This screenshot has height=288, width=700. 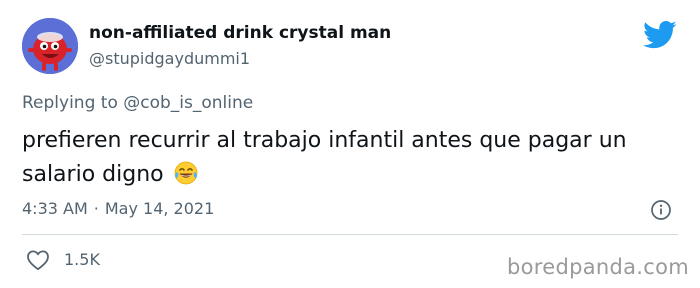 I want to click on like-count: 1.5K, so click(x=82, y=259).